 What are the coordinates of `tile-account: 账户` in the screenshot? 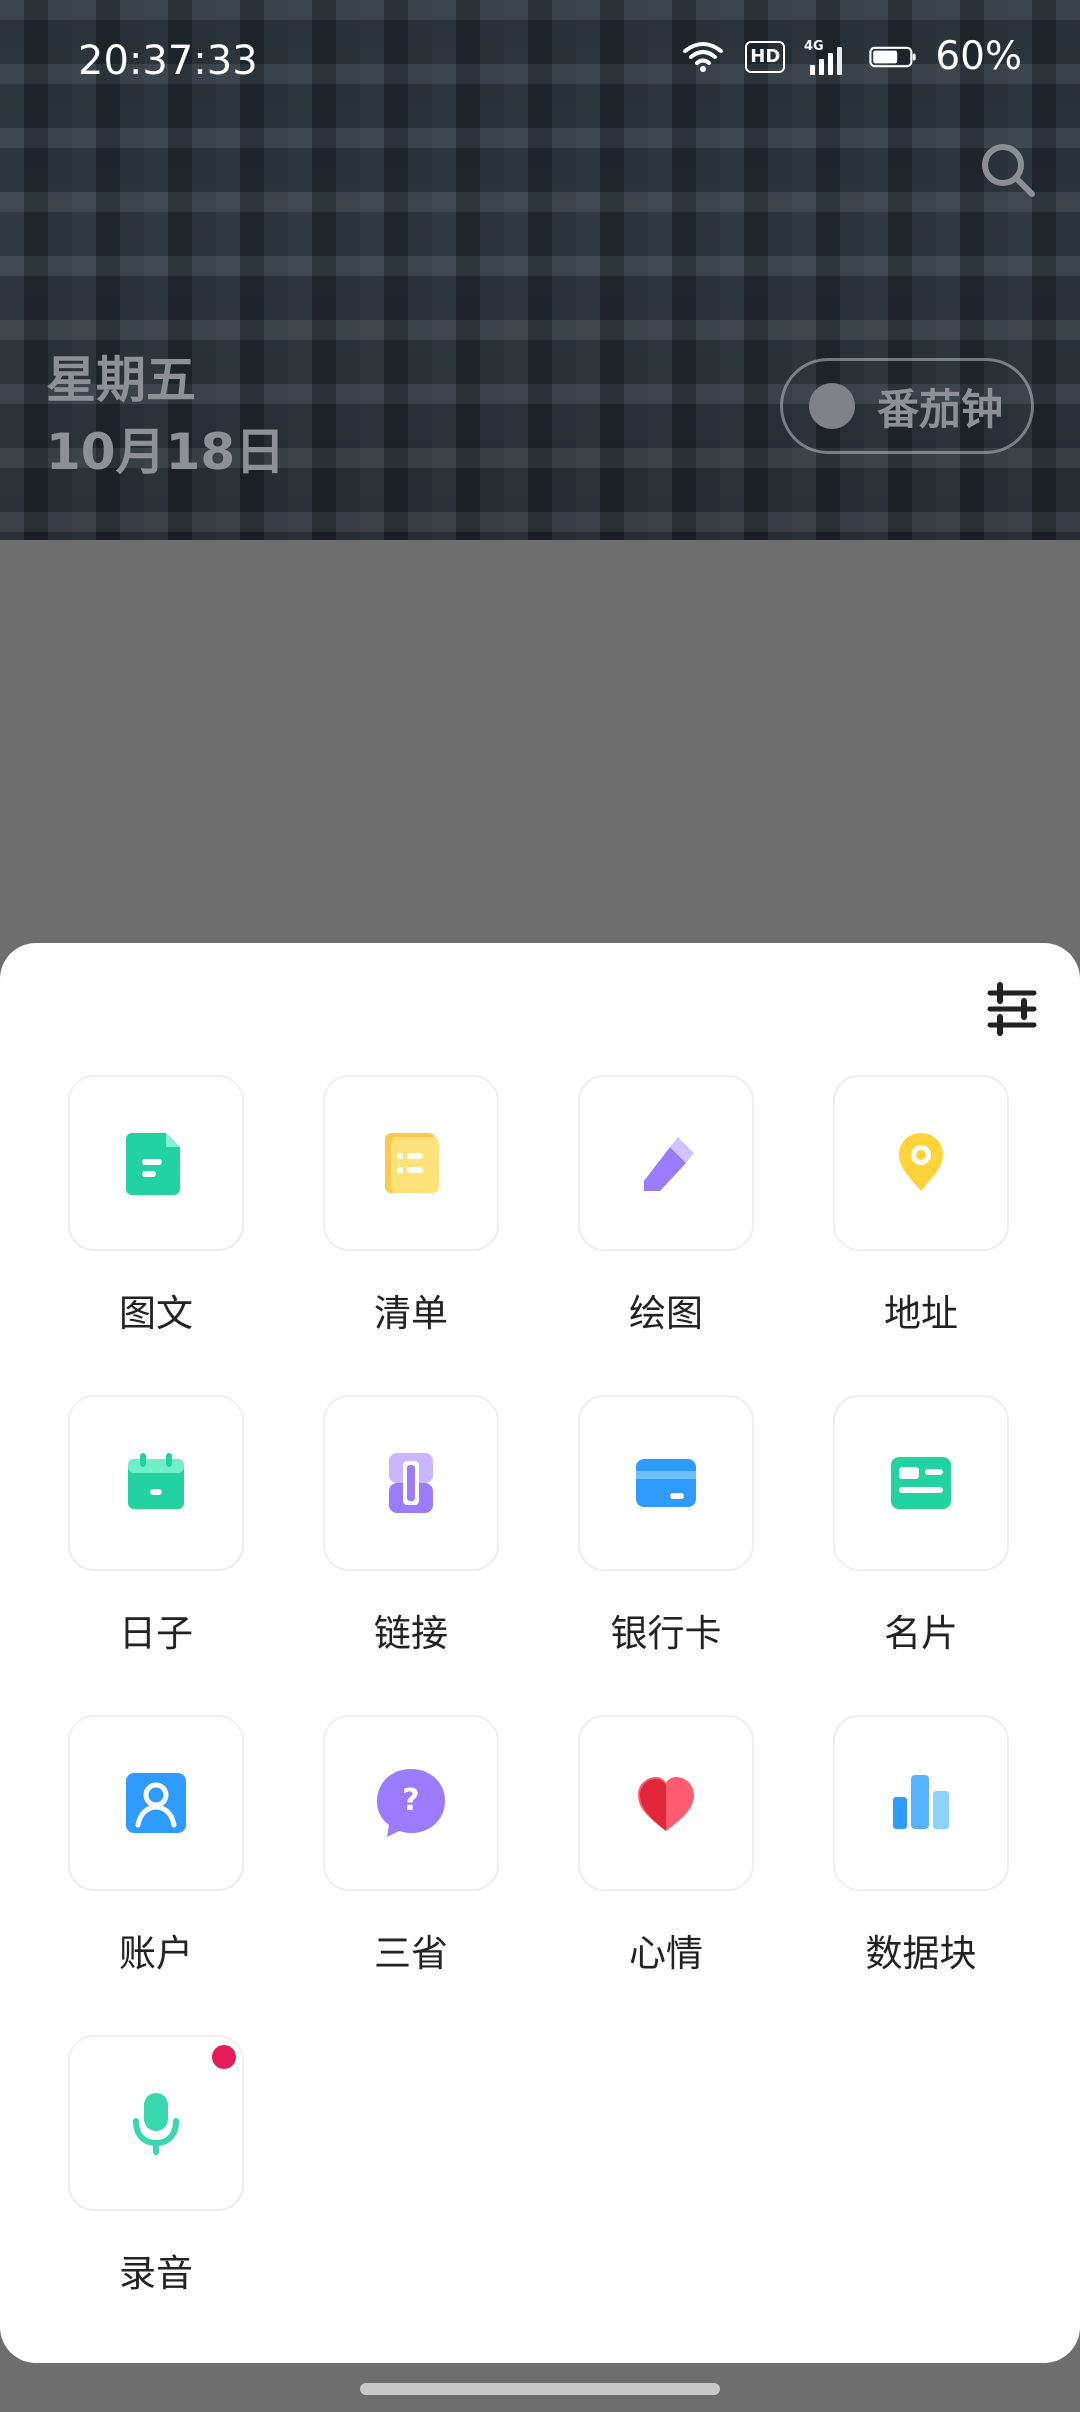 It's located at (158, 1846).